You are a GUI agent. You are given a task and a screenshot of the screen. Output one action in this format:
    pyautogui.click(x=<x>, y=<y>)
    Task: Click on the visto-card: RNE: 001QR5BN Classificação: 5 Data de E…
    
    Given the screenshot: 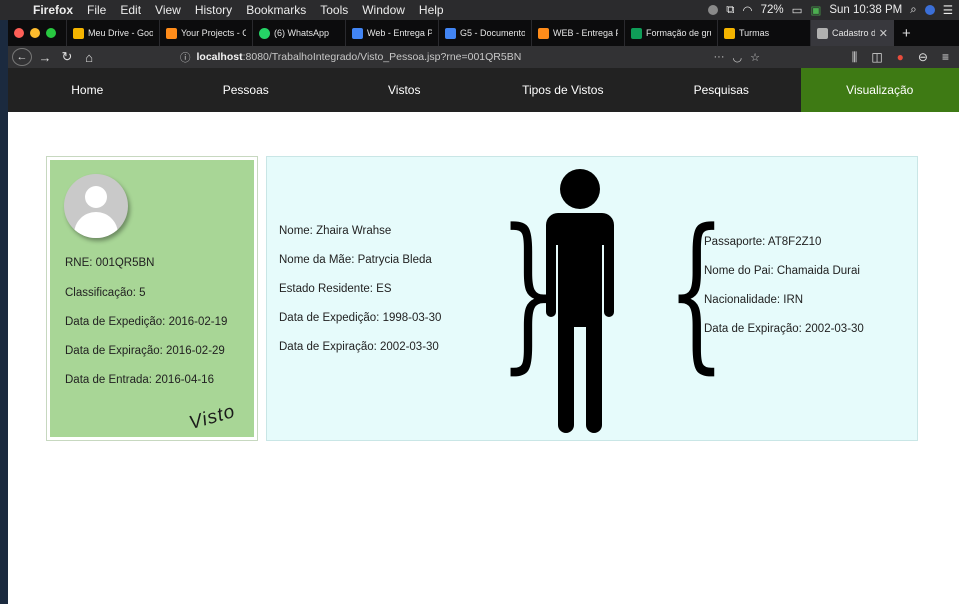 What is the action you would take?
    pyautogui.click(x=152, y=298)
    